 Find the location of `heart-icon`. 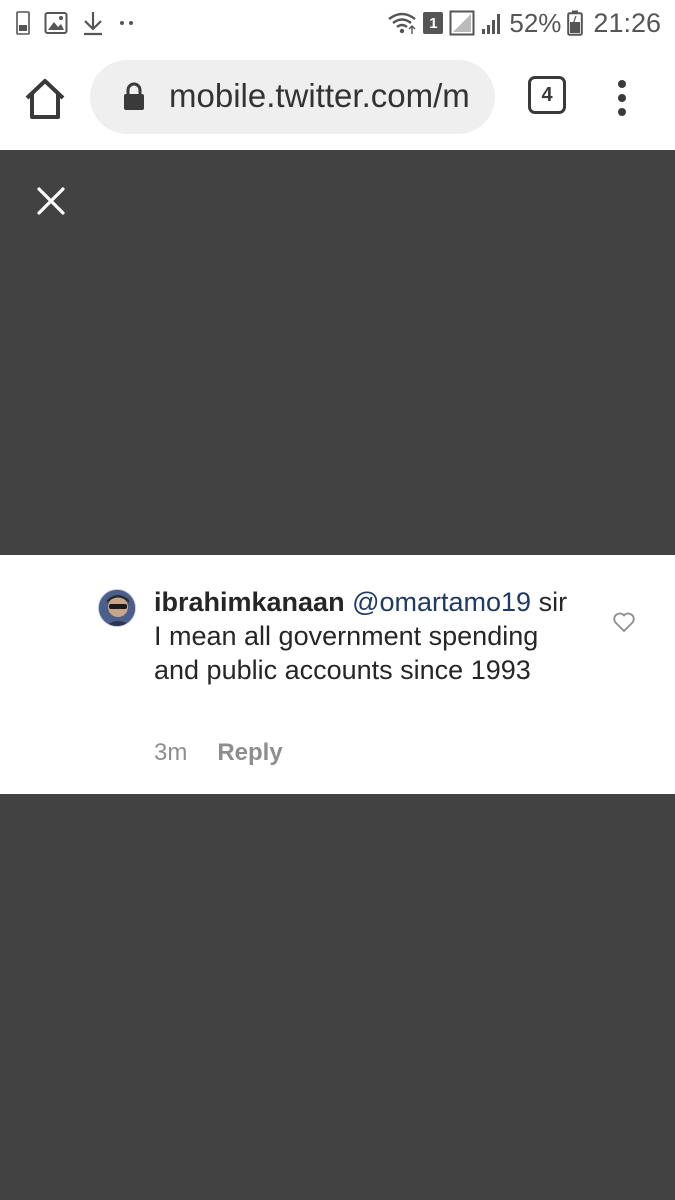

heart-icon is located at coordinates (624, 622).